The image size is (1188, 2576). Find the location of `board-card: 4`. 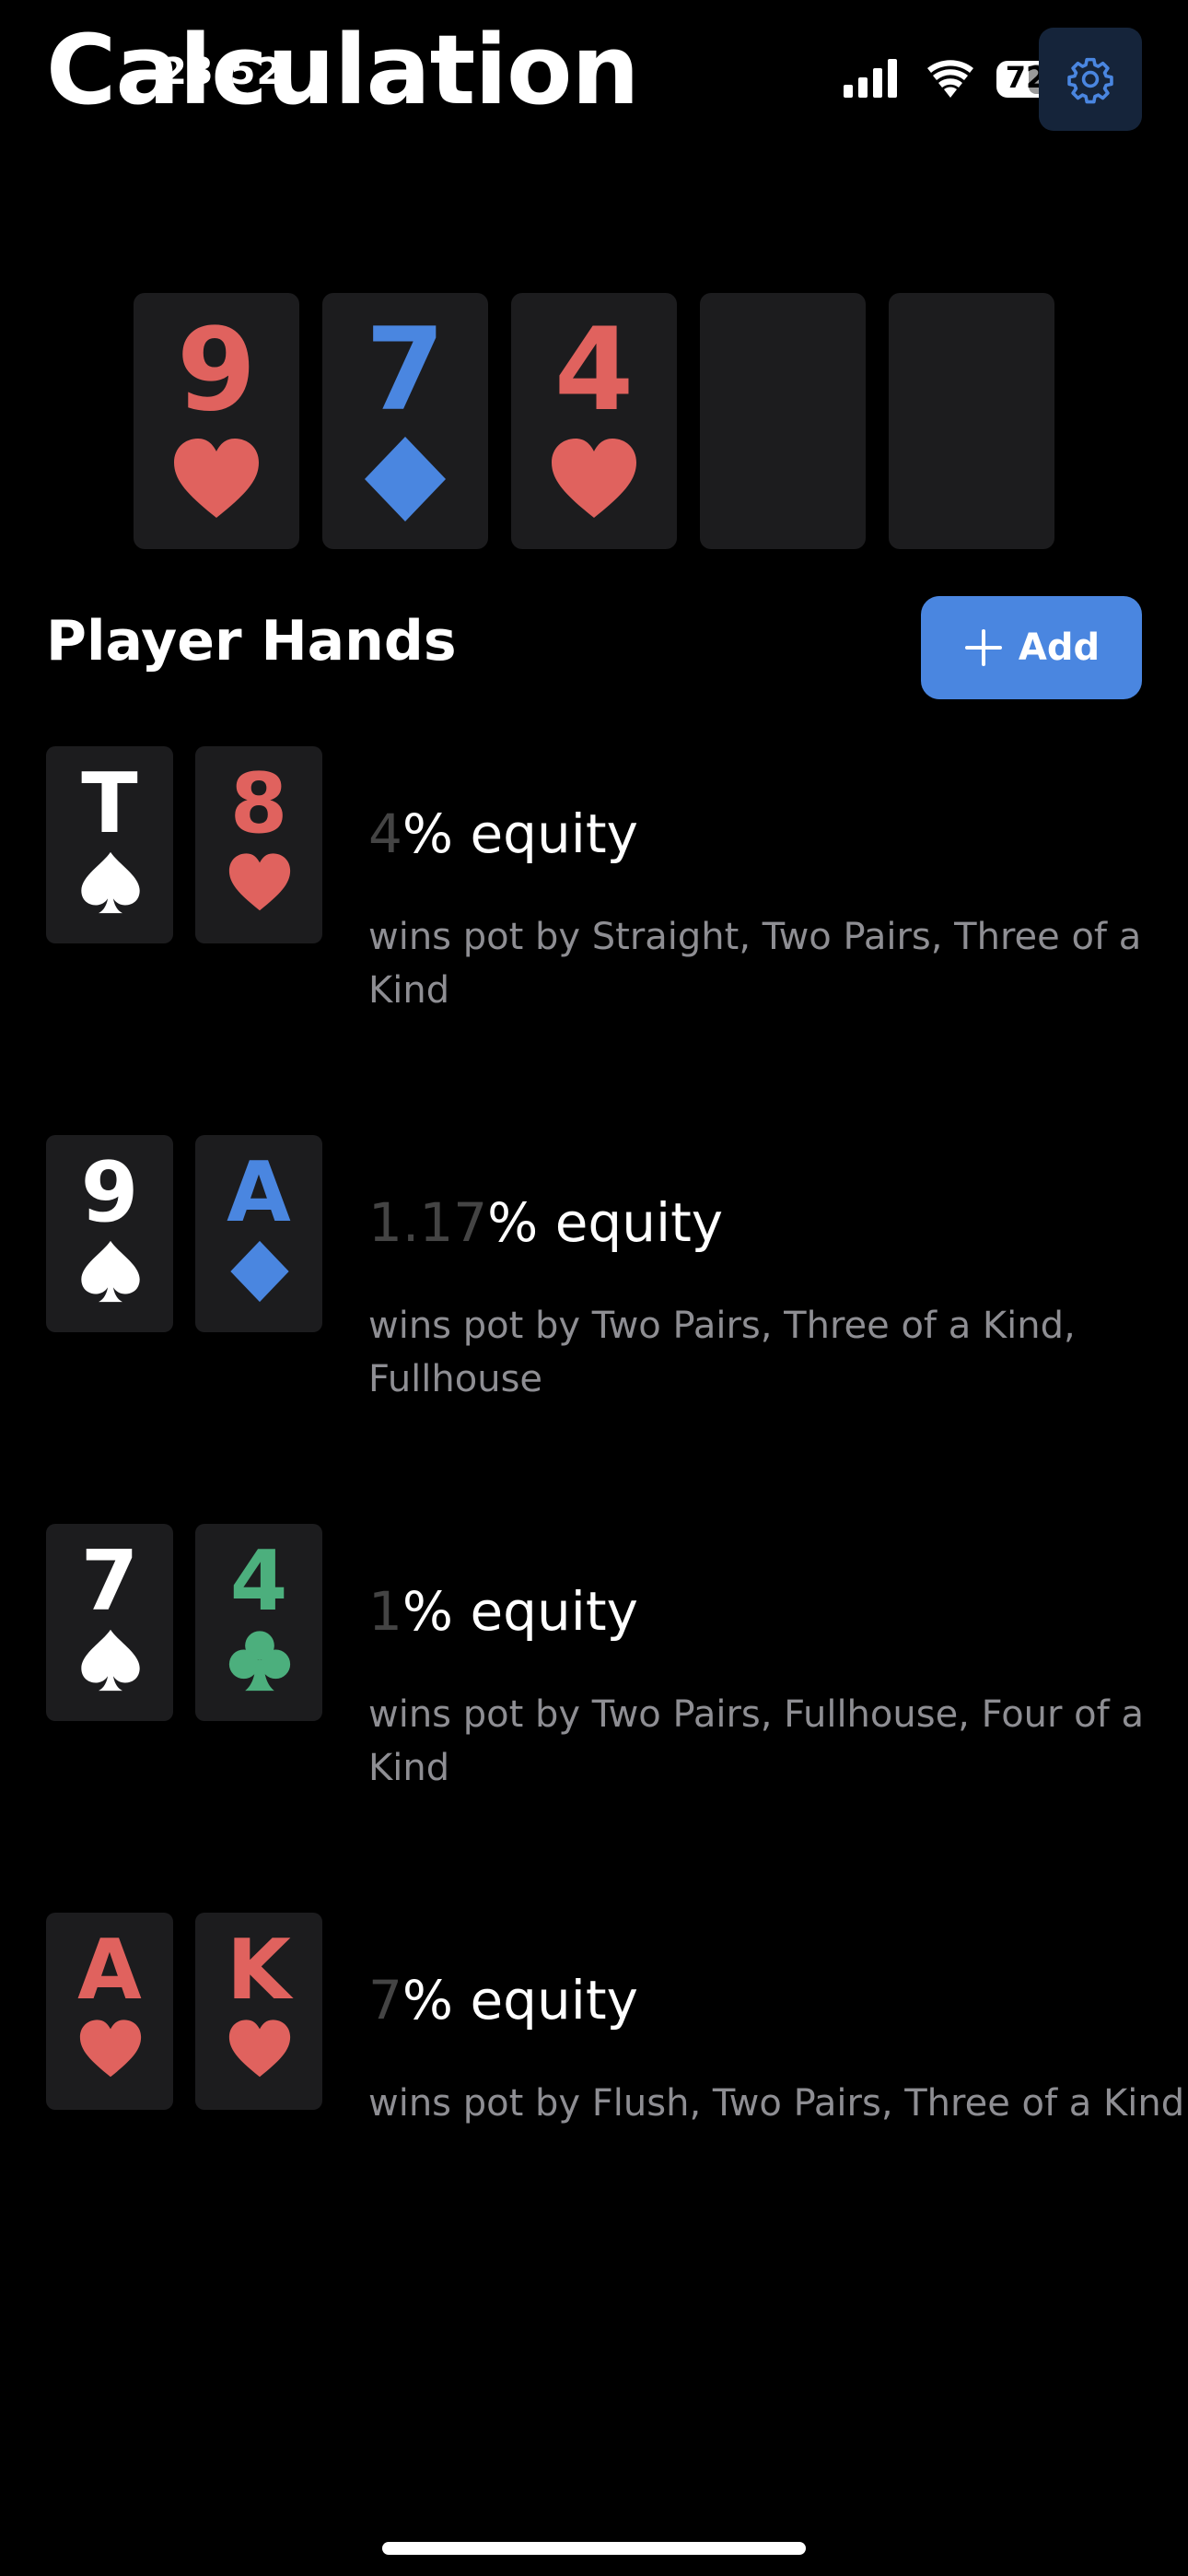

board-card: 4 is located at coordinates (594, 421).